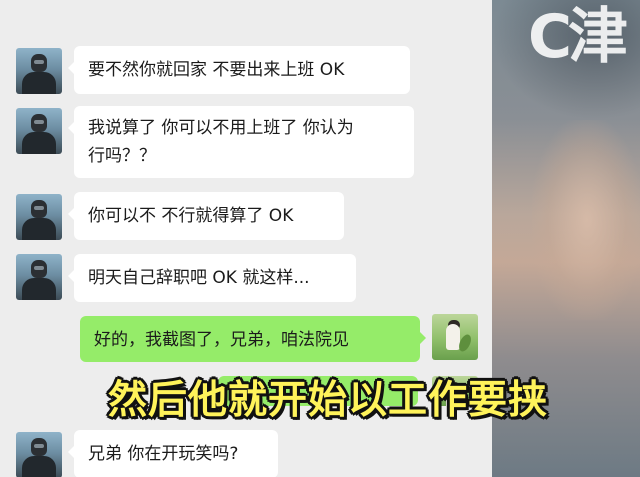 The height and width of the screenshot is (477, 640). Describe the element at coordinates (122, 156) in the screenshot. I see `message-text-line: 行吗？？` at that location.